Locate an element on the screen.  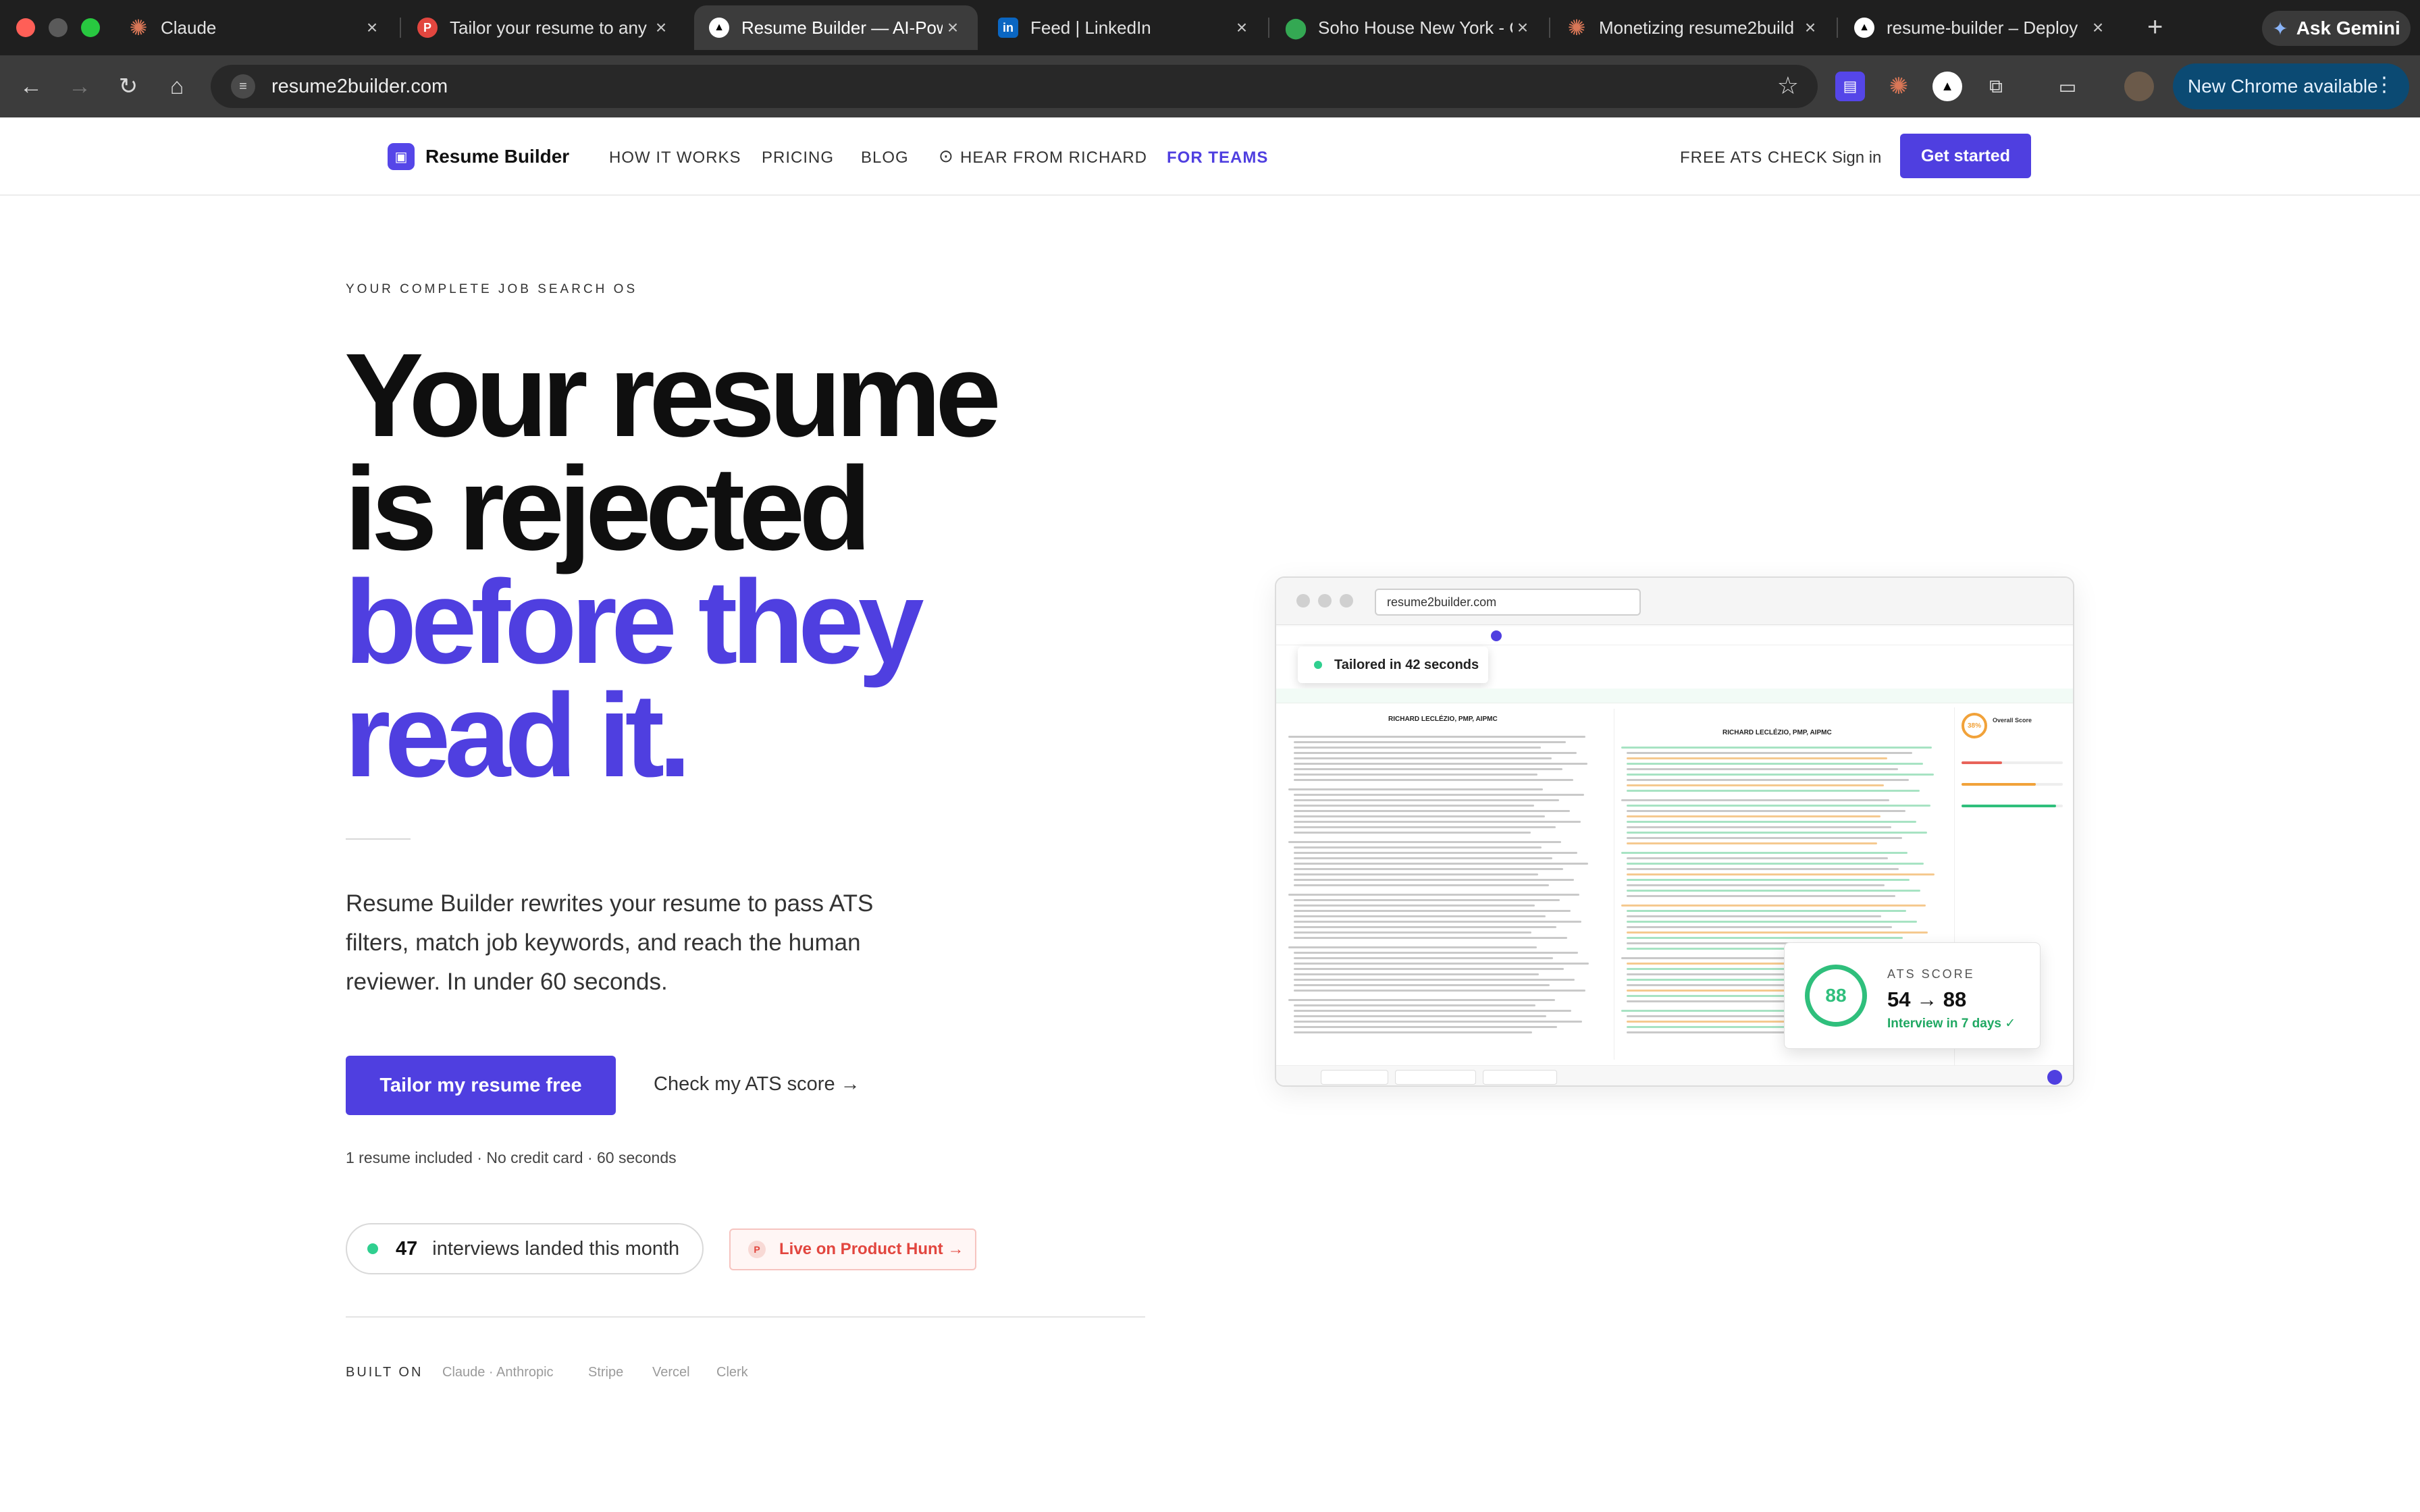
nav-blog: BLOG is located at coordinates (885, 157).